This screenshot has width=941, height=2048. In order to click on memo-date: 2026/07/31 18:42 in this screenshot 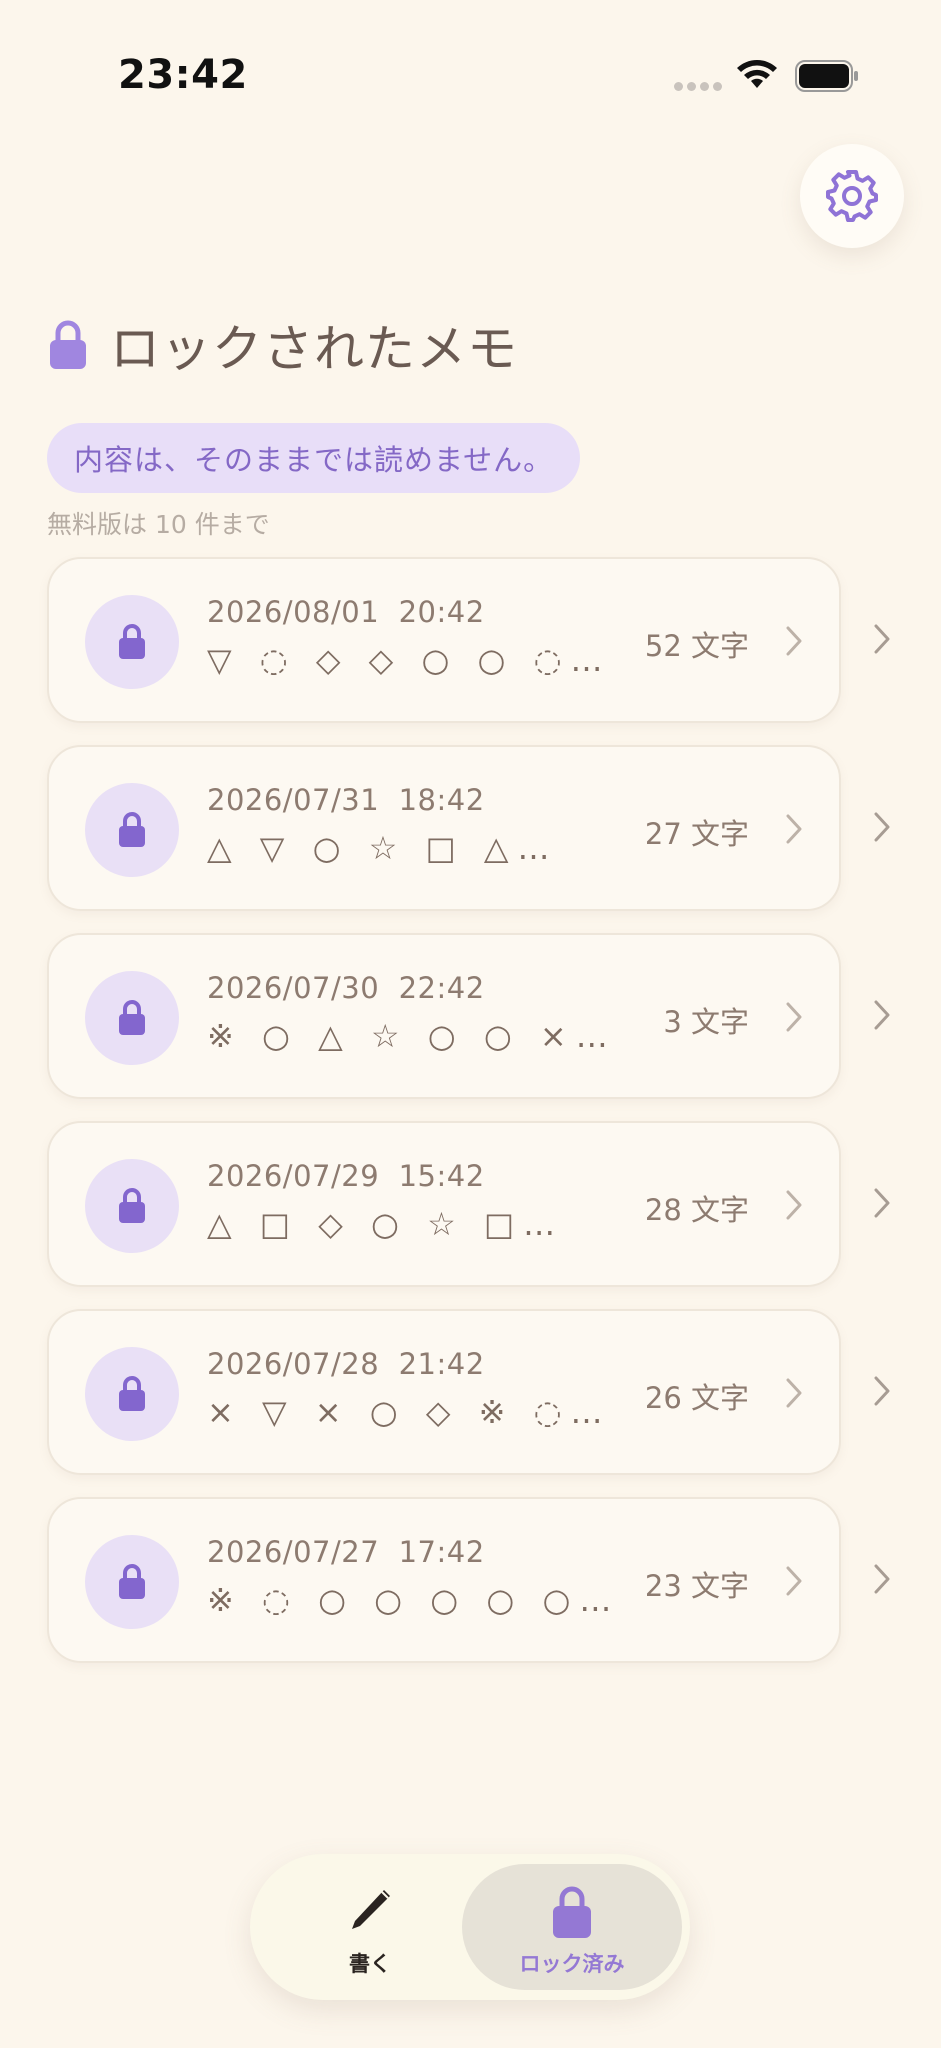, I will do `click(346, 800)`.